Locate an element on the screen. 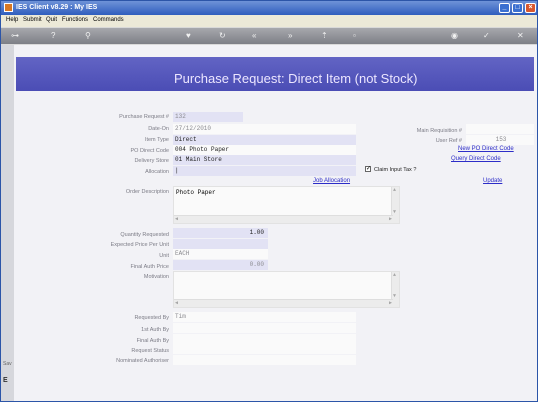 The image size is (538, 402). date-on-field: 27/12/2010 is located at coordinates (264, 129).